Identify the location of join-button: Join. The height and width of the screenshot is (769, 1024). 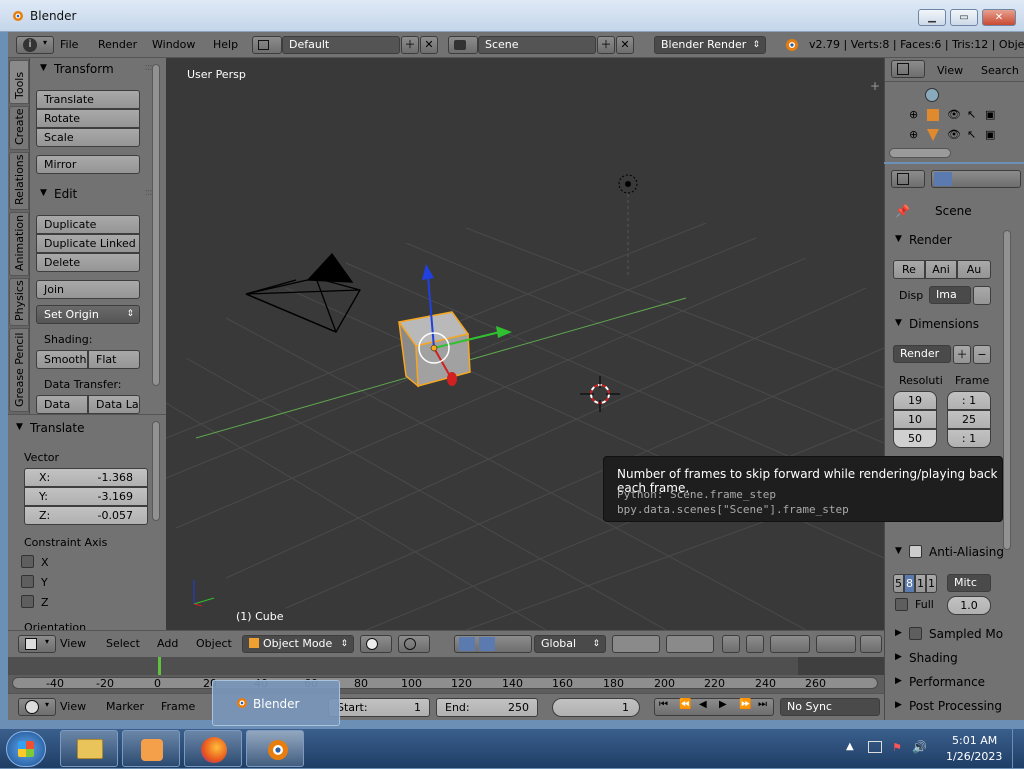
(88, 289).